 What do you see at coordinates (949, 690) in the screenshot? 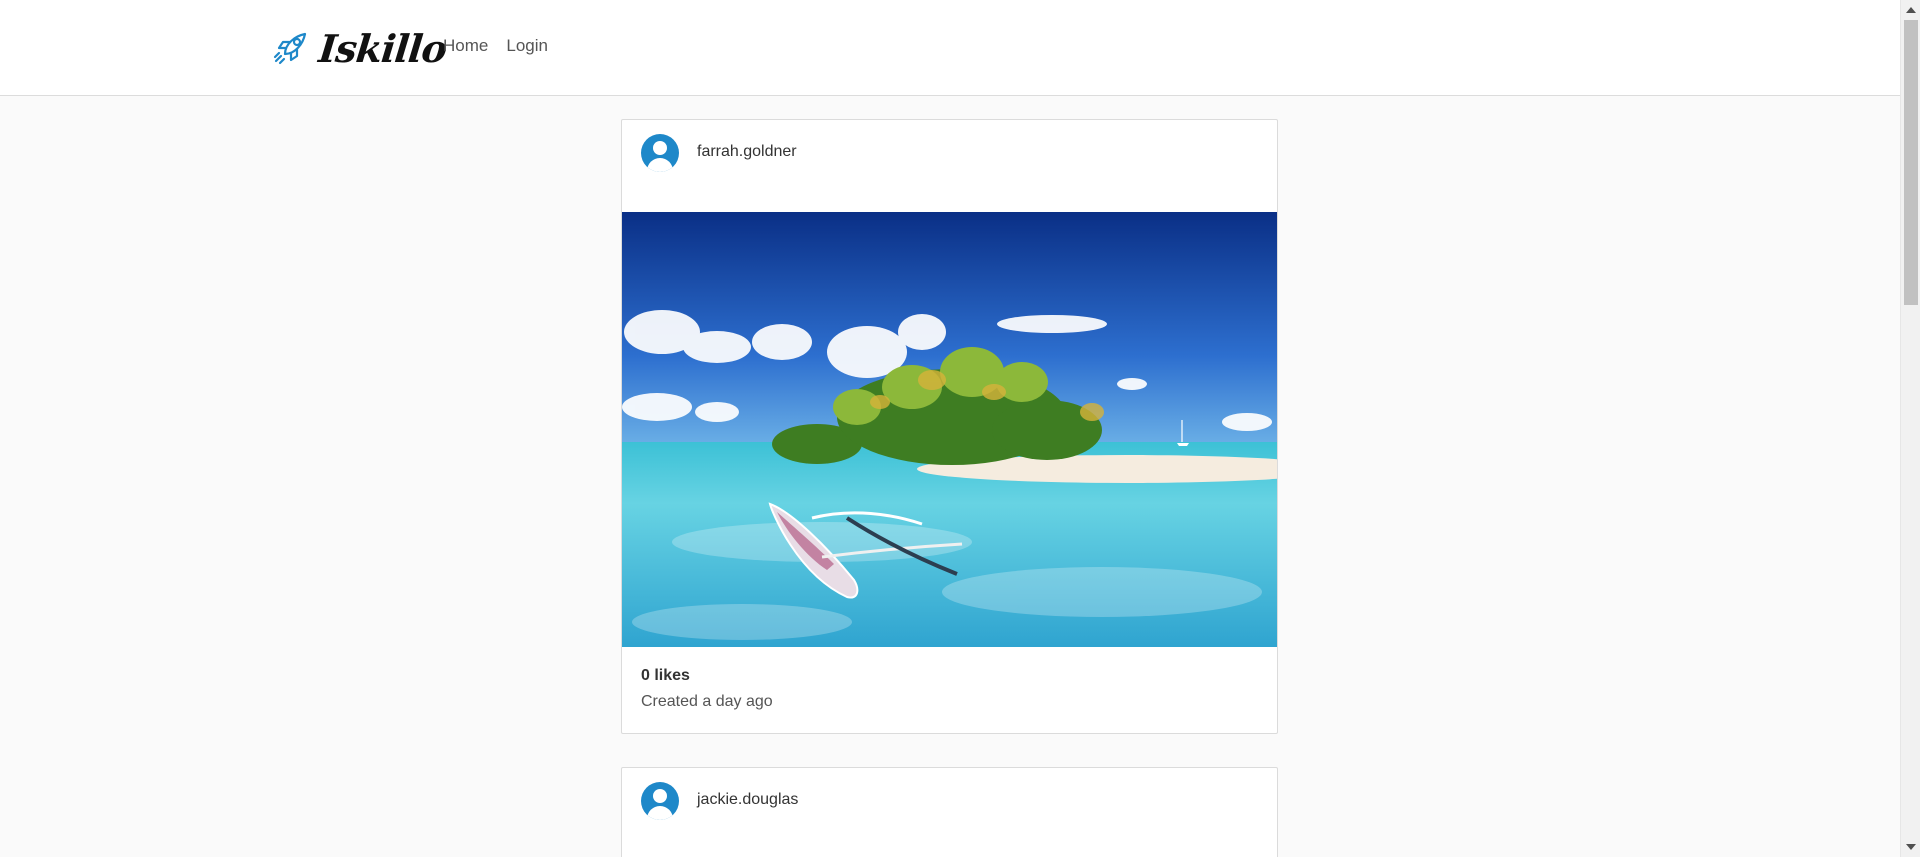
I see `post-footer: 0 likes Created a day ago` at bounding box center [949, 690].